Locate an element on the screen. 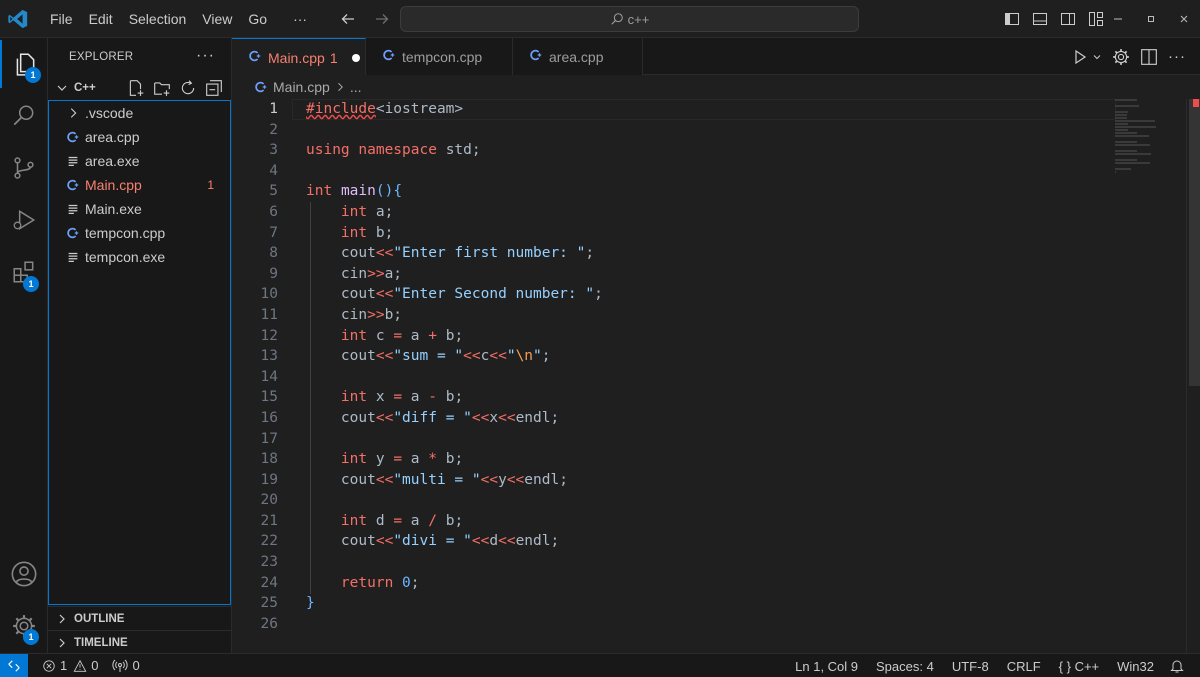 The width and height of the screenshot is (1200, 677). minimap is located at coordinates (1150, 376).